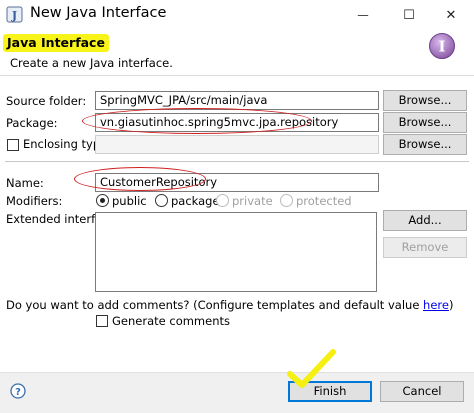  I want to click on modifier-public-label: public, so click(129, 201).